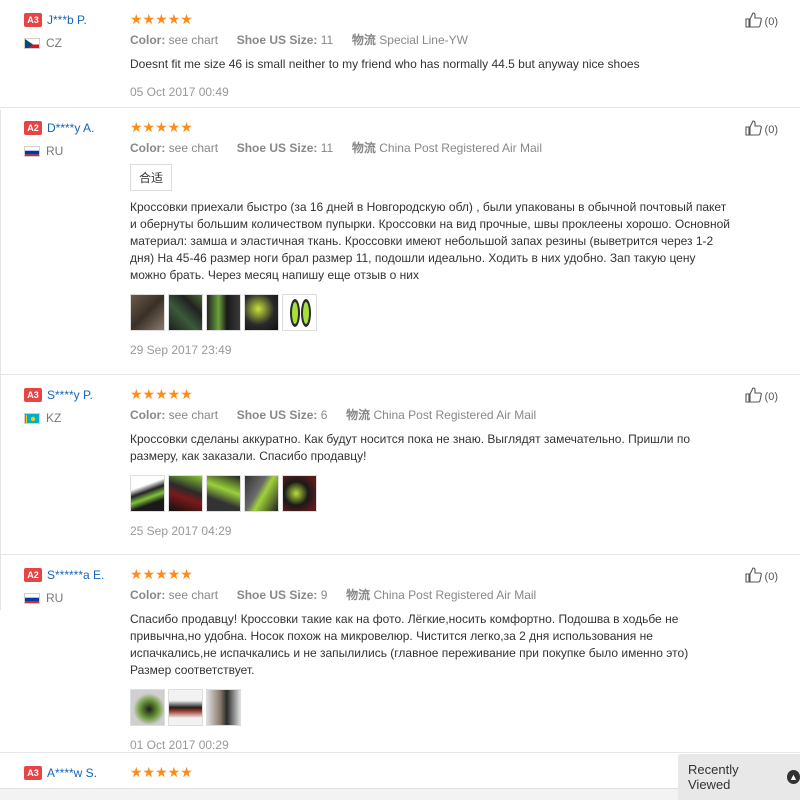 The width and height of the screenshot is (800, 800). Describe the element at coordinates (181, 531) in the screenshot. I see `review-date: 25 Sep 2017 04:29` at that location.